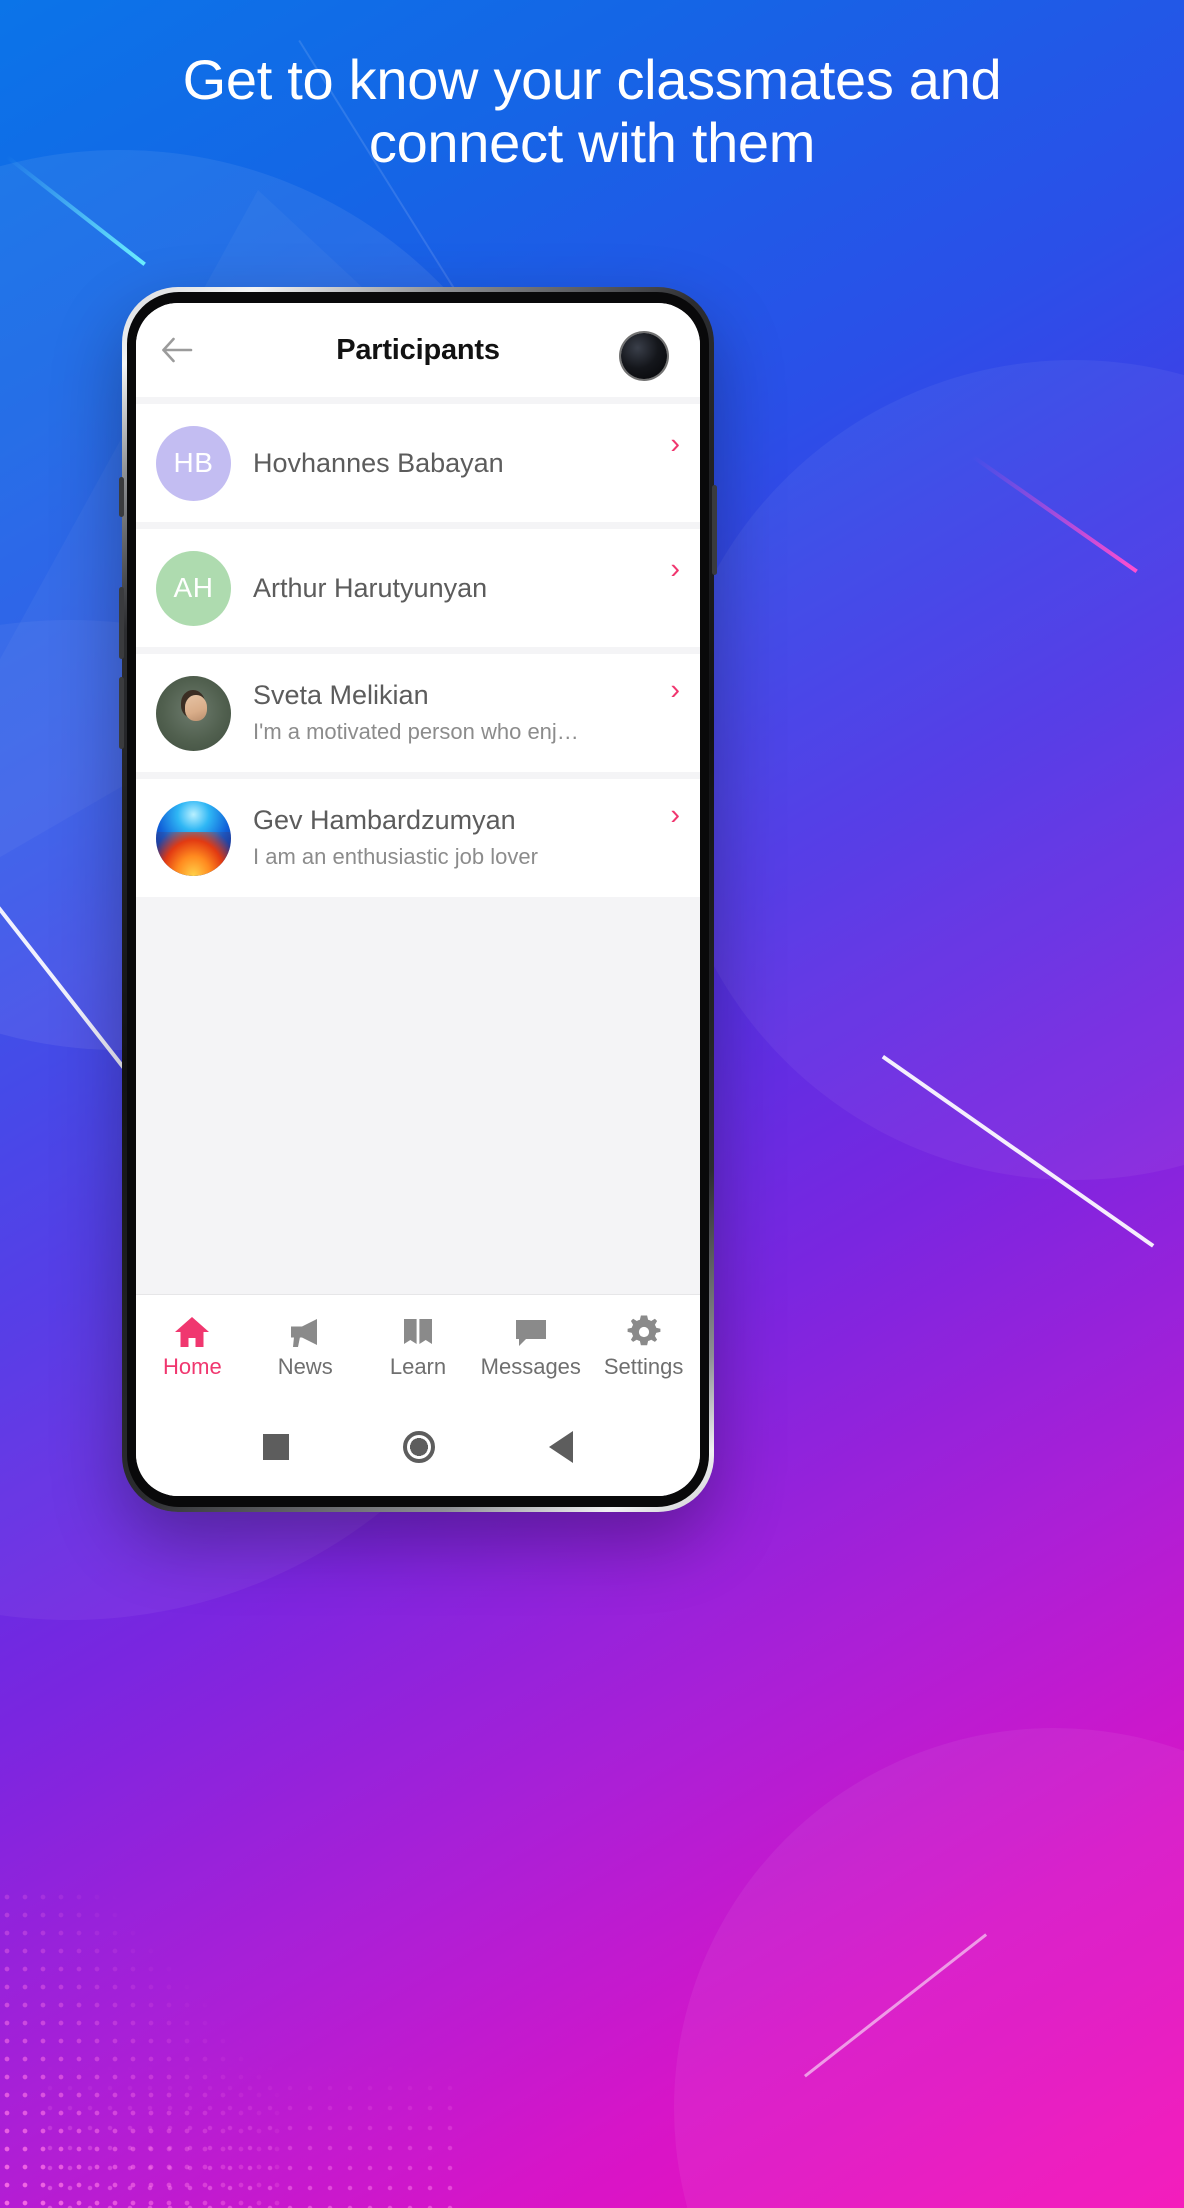 This screenshot has width=1184, height=2208. I want to click on nav-item-learn: Learn, so click(418, 1346).